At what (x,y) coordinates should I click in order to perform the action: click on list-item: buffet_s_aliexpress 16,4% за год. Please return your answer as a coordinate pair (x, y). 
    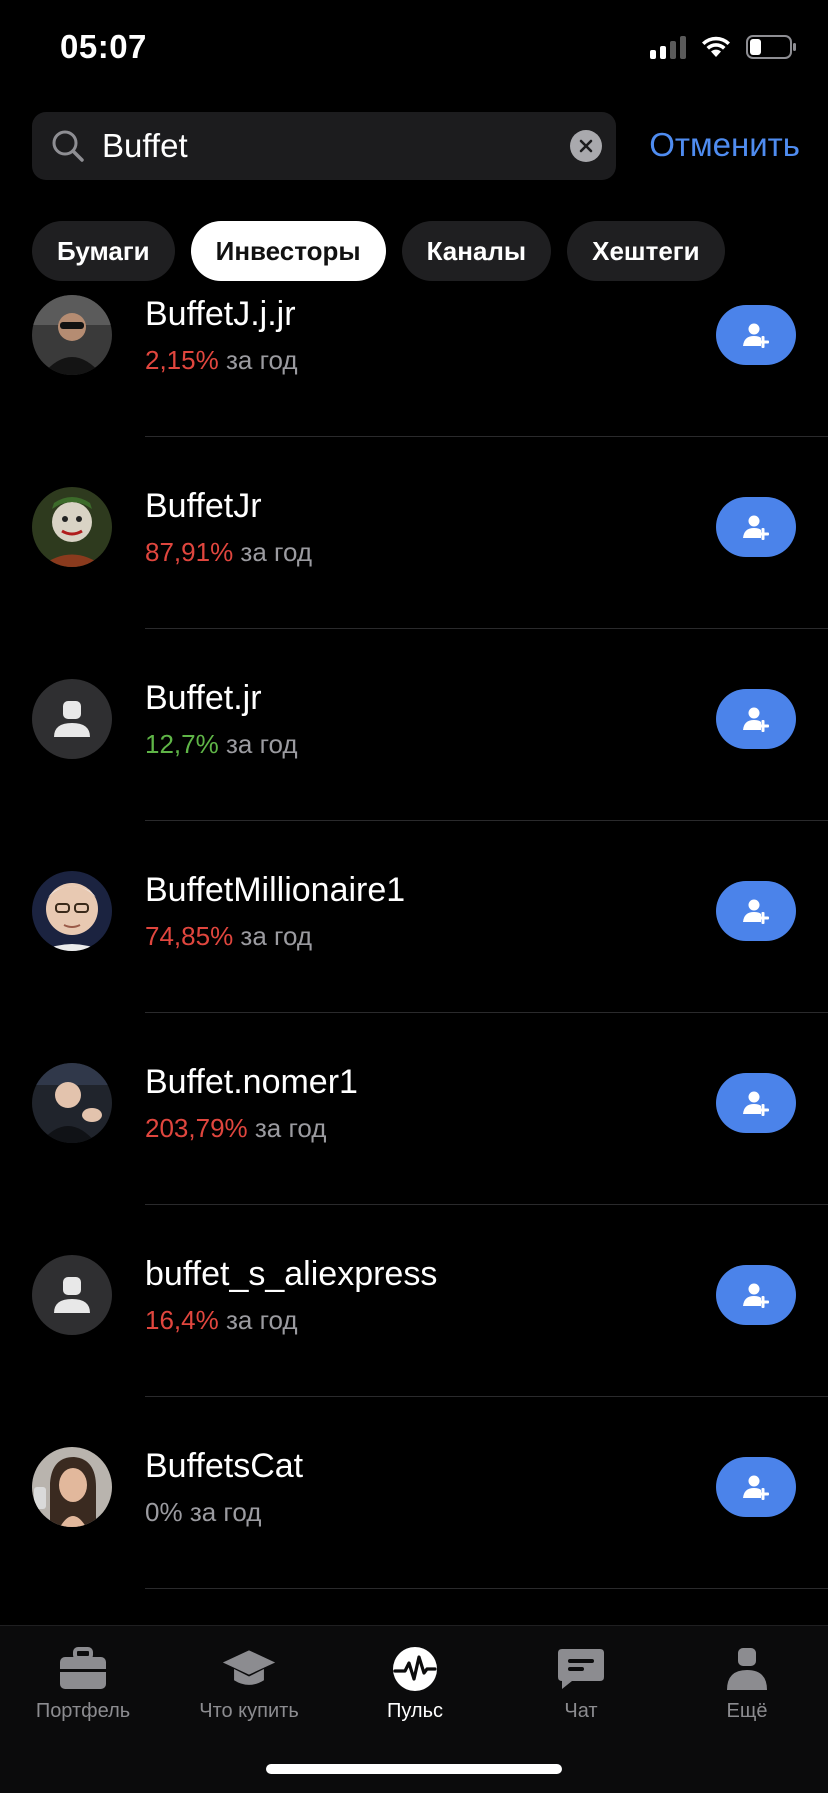
    Looking at the image, I should click on (414, 1301).